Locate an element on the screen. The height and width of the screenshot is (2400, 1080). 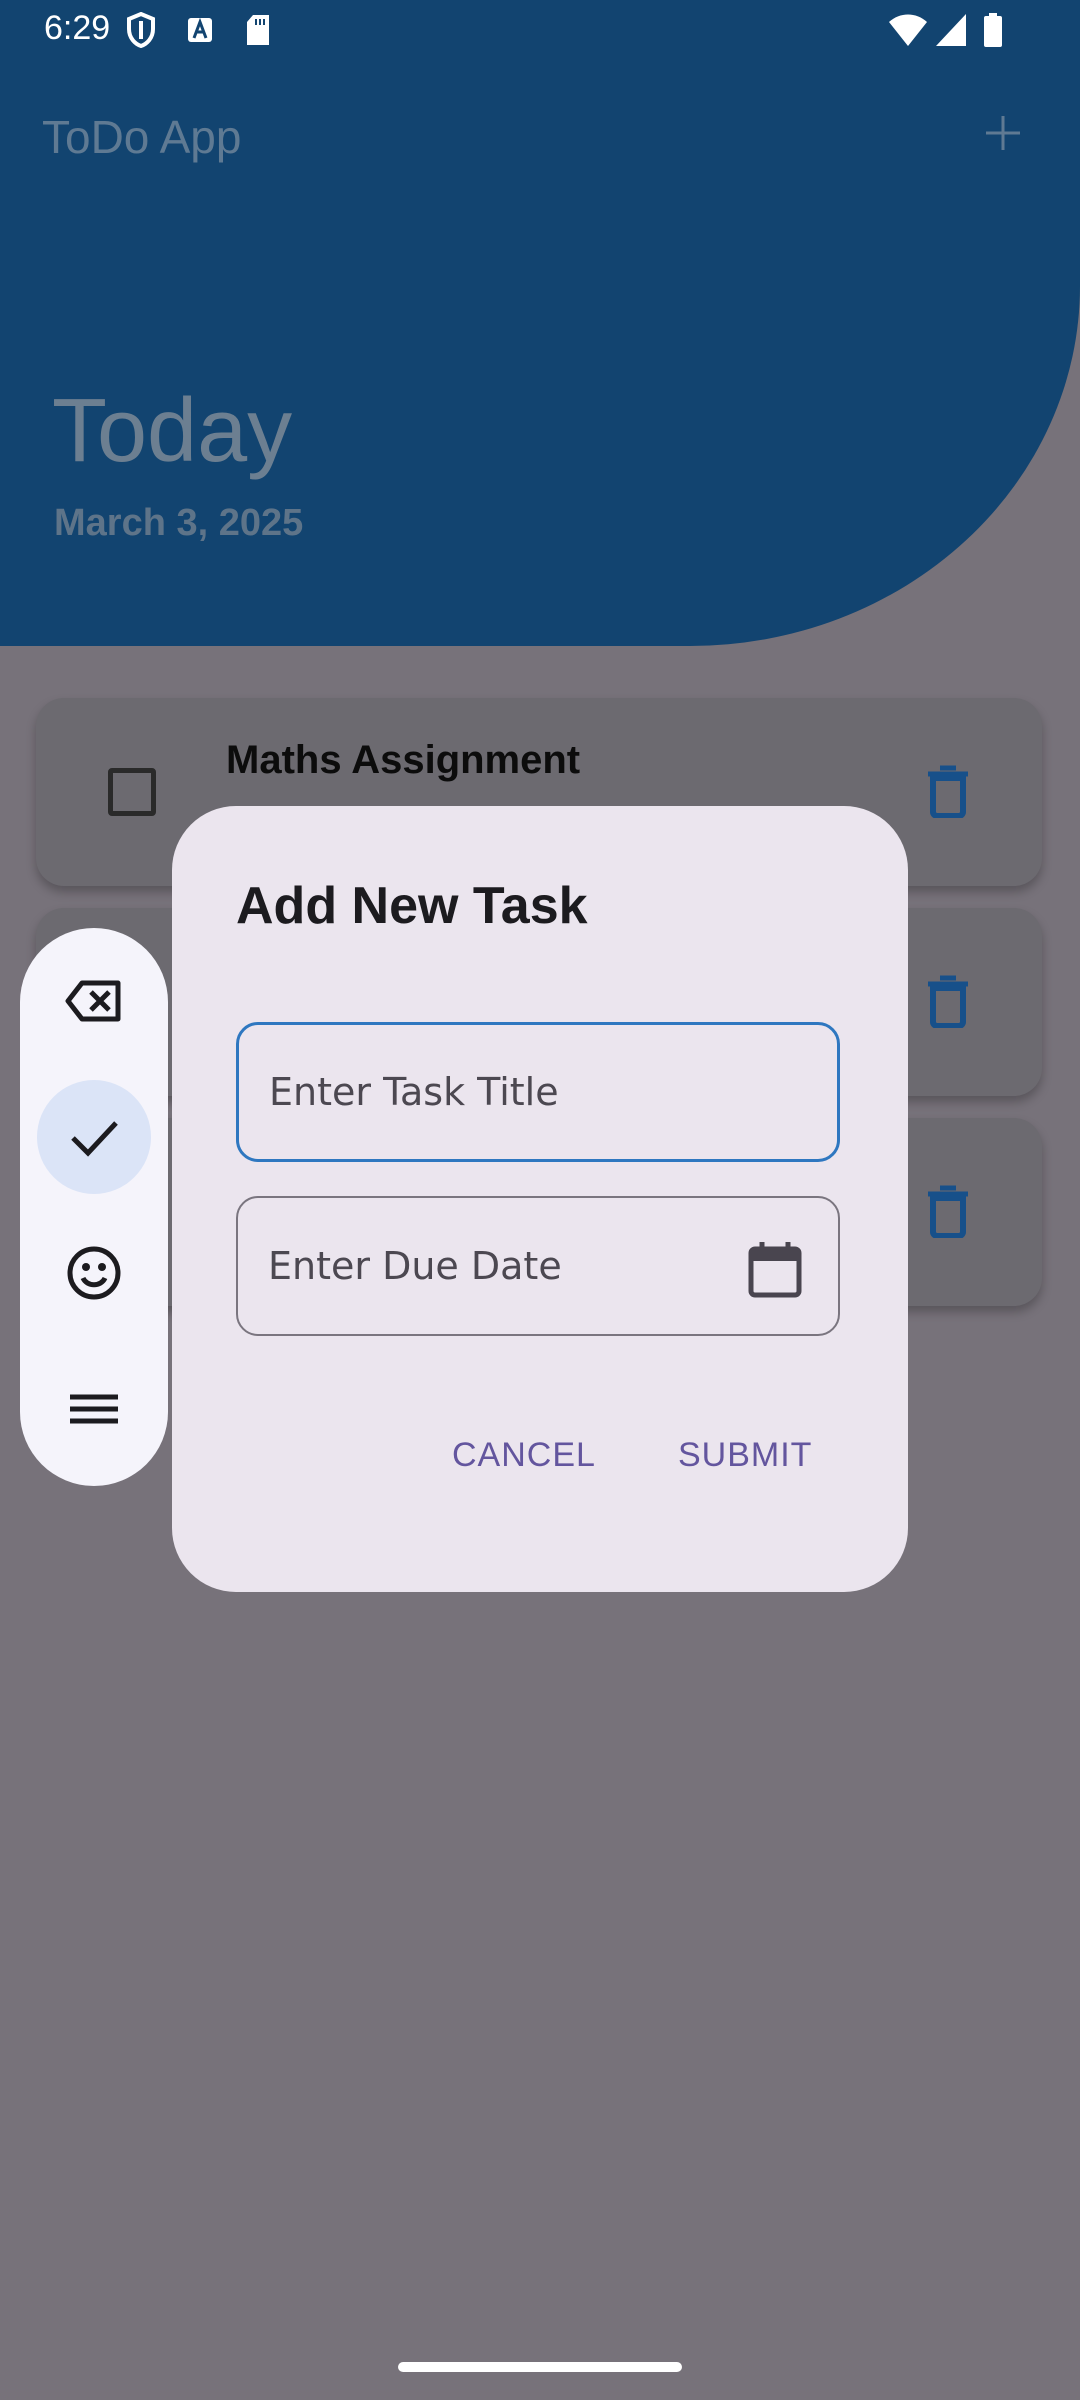
task-title: Maths Assignment is located at coordinates (403, 760).